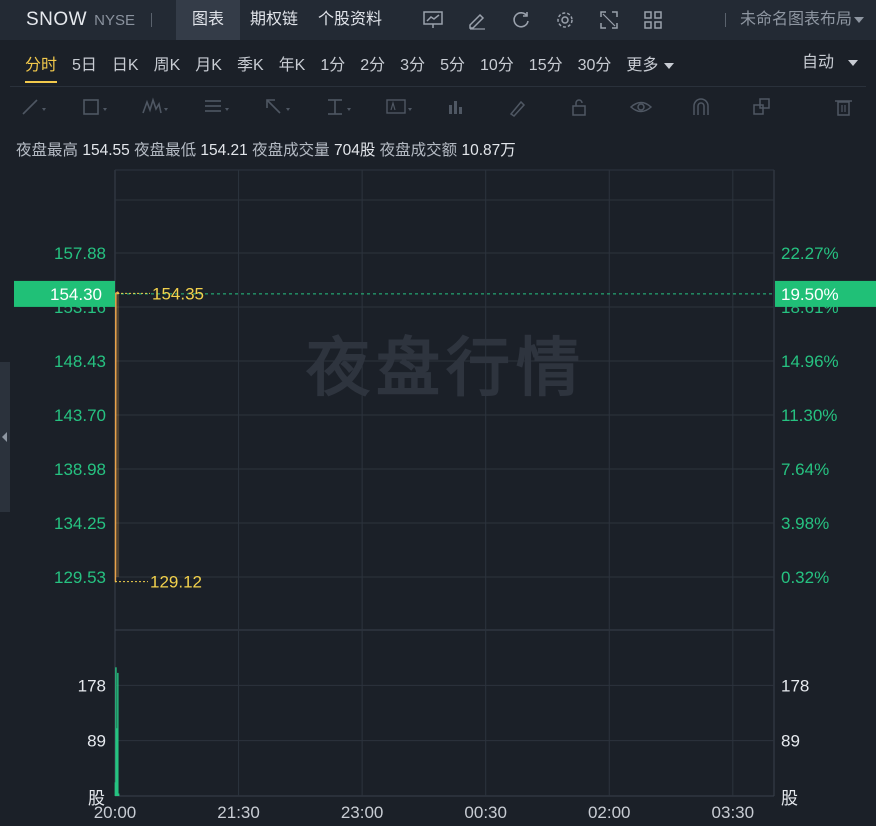 Image resolution: width=876 pixels, height=826 pixels. I want to click on price-tick-label: 143.70, so click(80, 415).